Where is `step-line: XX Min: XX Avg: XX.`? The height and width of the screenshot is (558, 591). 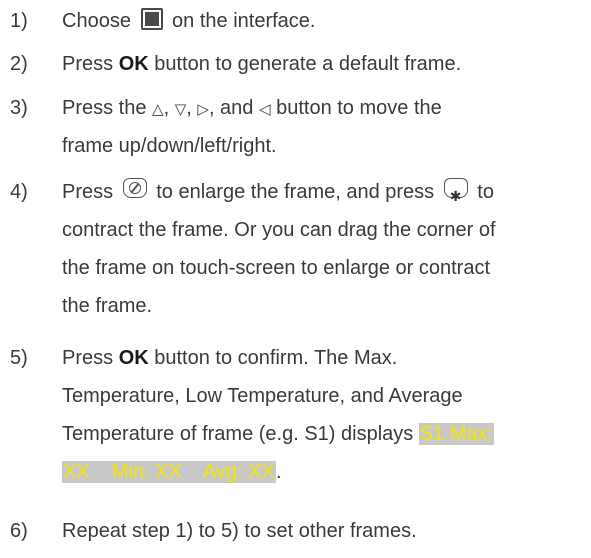
step-line: XX Min: XX Avg: XX. is located at coordinates (322, 472).